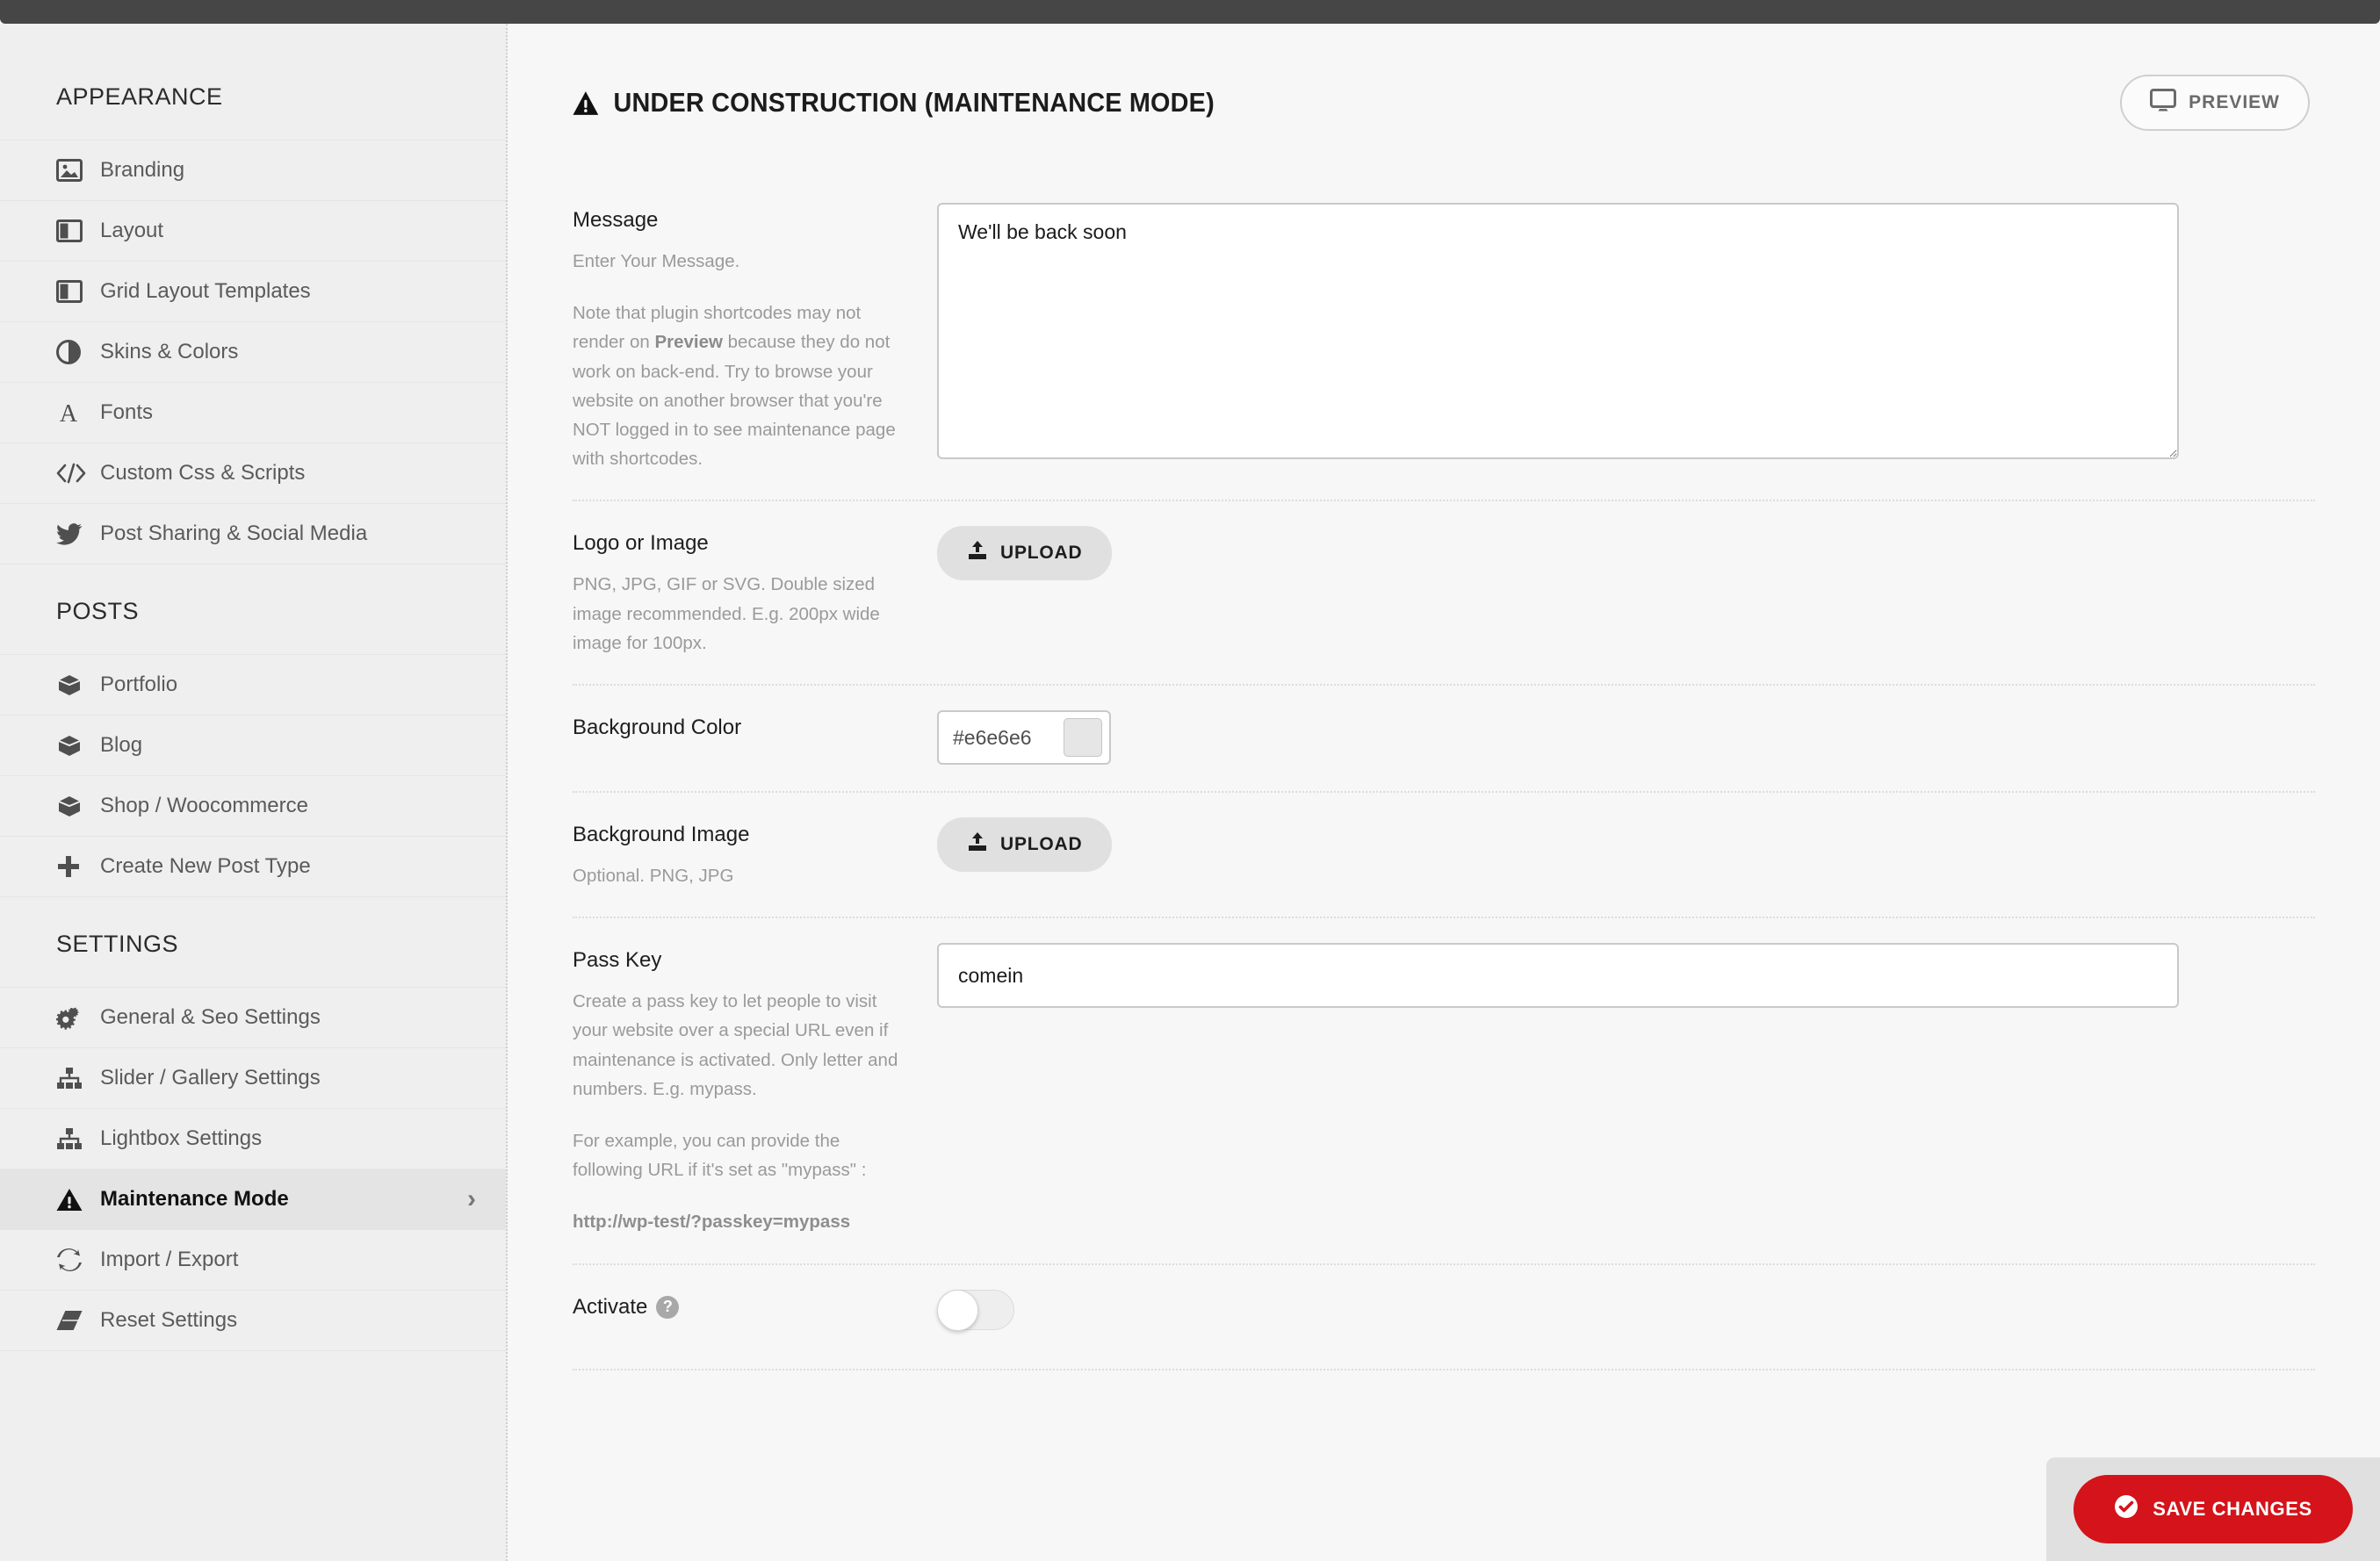 Image resolution: width=2380 pixels, height=1561 pixels. I want to click on sidebar-item-label: Branding, so click(142, 170).